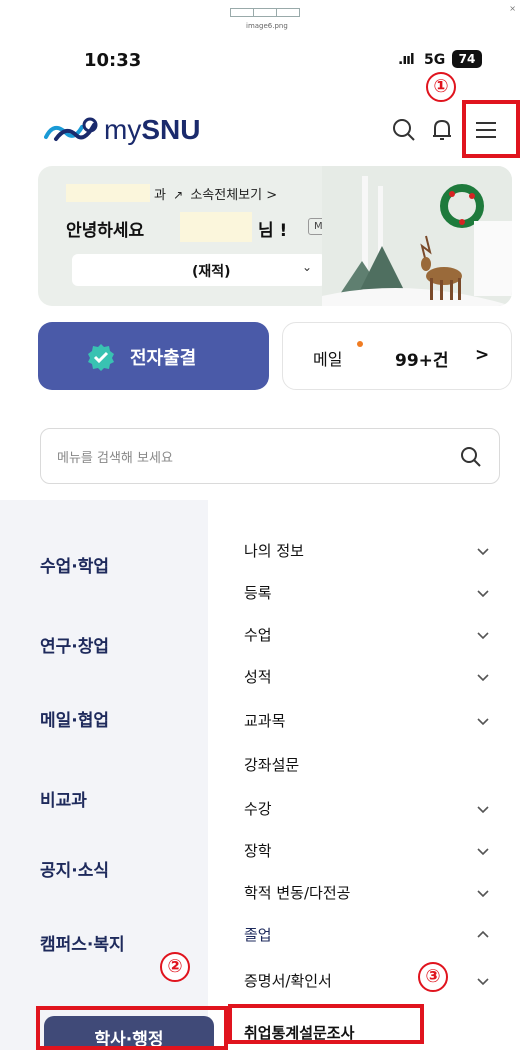 The width and height of the screenshot is (524, 1050). Describe the element at coordinates (486, 130) in the screenshot. I see `hamburger-menu-icon` at that location.